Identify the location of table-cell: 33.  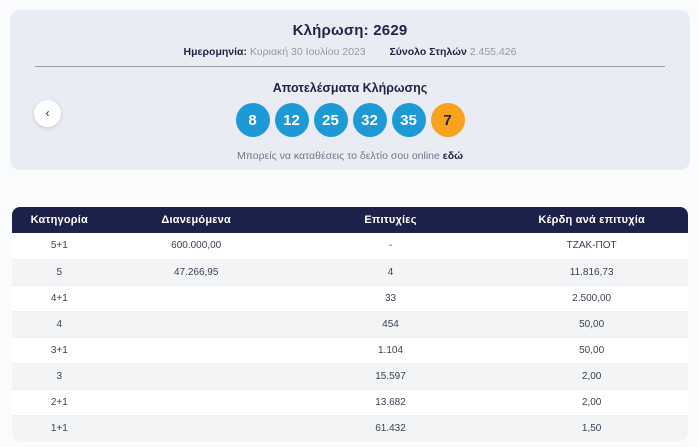
(390, 297).